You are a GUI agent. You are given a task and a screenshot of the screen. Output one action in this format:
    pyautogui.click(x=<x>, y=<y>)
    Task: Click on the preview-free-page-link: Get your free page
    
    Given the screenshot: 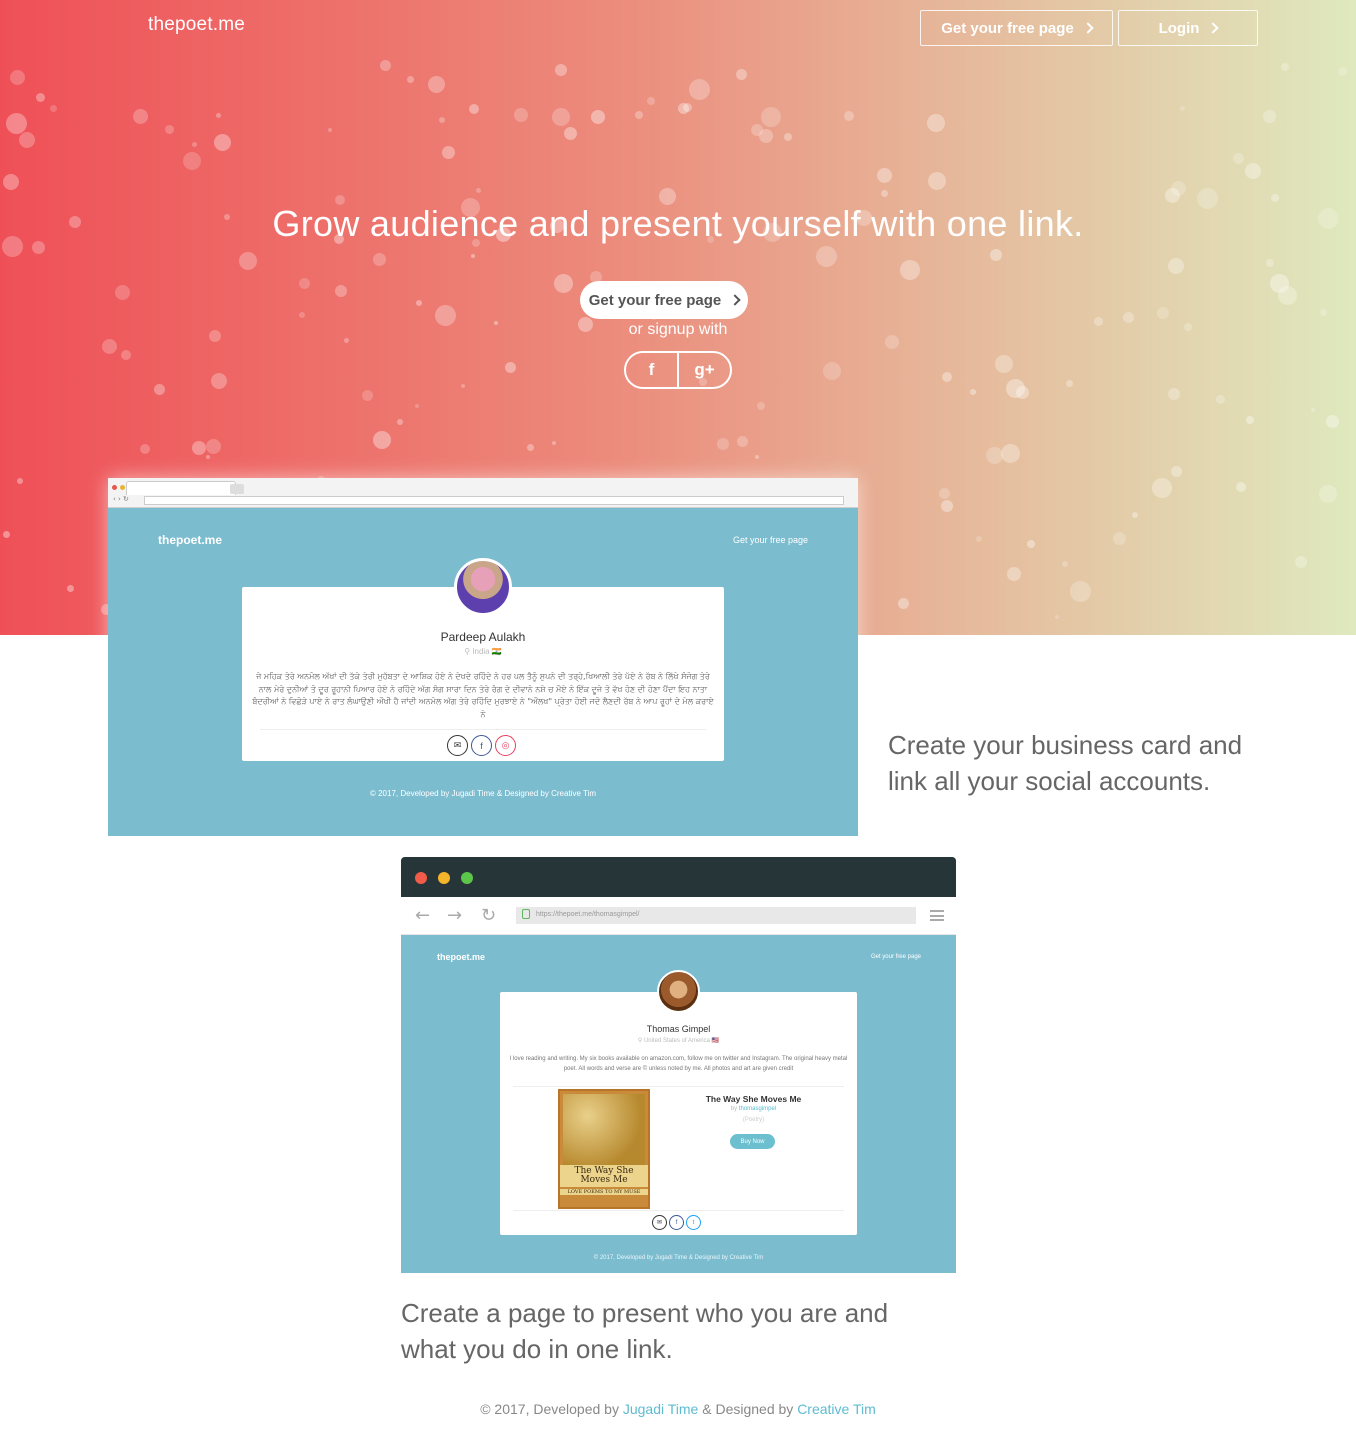 What is the action you would take?
    pyautogui.click(x=770, y=540)
    